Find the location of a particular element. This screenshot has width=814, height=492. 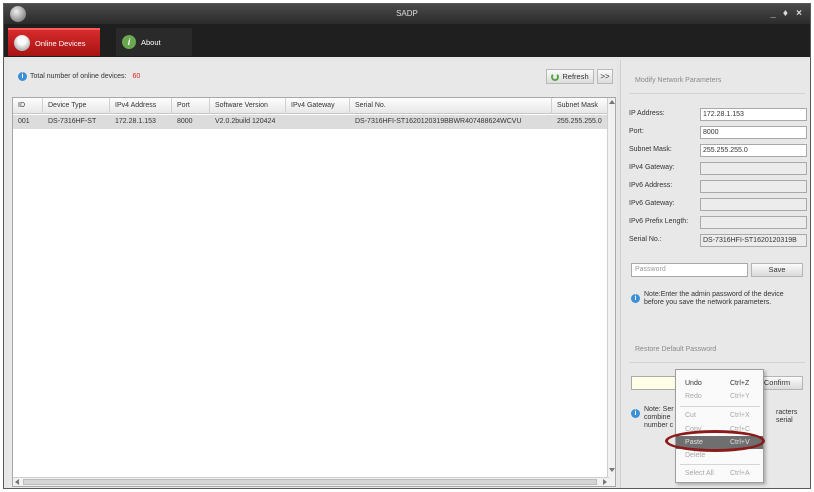

subnet-mask-label: Subnet Mask: is located at coordinates (650, 149).